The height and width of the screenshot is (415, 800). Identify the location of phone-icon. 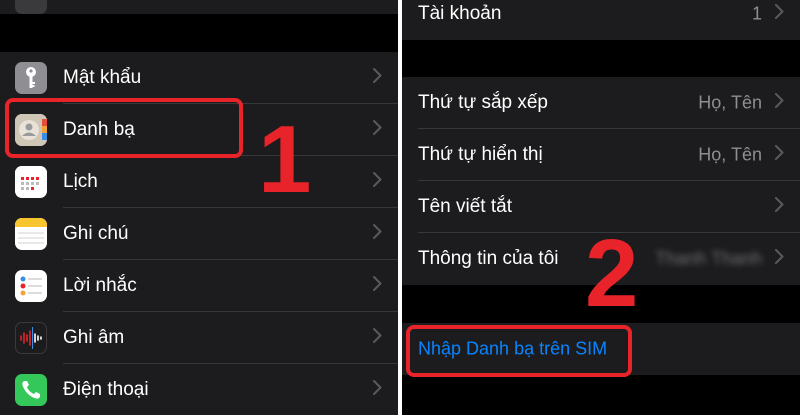
(31, 390).